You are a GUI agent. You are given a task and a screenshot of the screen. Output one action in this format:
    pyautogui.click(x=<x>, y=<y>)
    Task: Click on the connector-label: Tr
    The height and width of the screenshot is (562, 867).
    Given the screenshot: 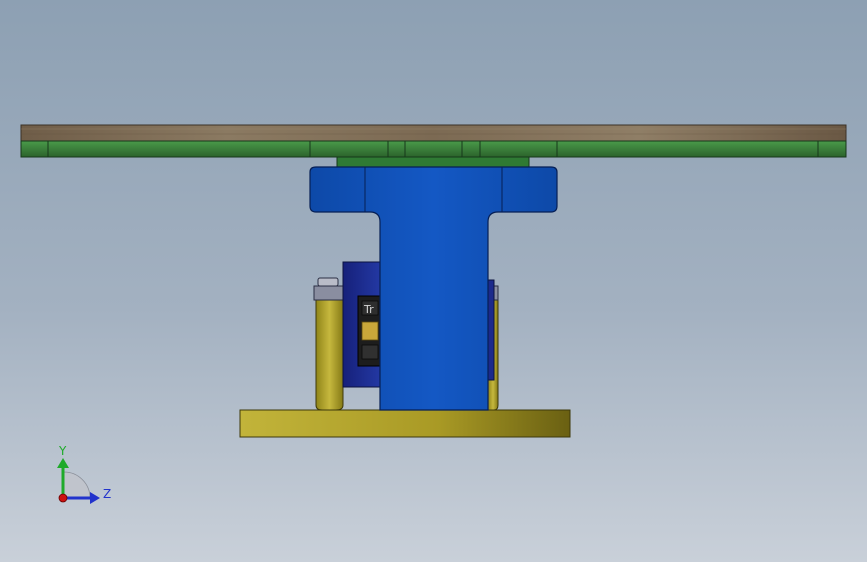 What is the action you would take?
    pyautogui.click(x=368, y=309)
    